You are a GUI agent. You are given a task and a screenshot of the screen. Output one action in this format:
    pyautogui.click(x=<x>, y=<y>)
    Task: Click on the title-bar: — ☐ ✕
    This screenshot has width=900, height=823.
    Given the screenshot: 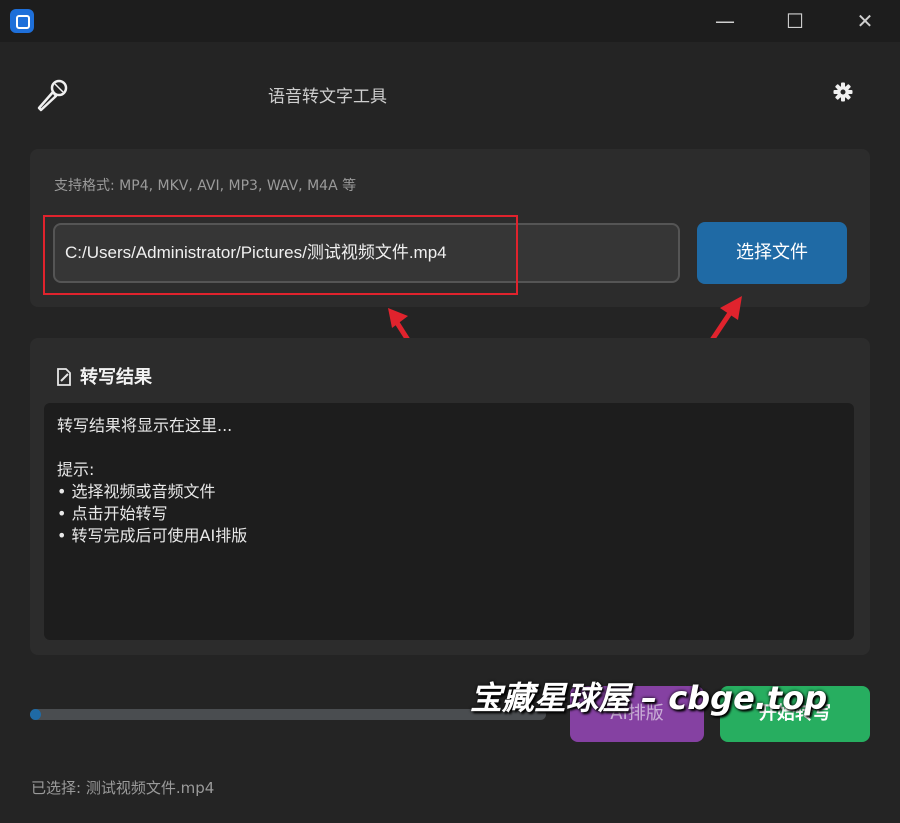 What is the action you would take?
    pyautogui.click(x=450, y=21)
    